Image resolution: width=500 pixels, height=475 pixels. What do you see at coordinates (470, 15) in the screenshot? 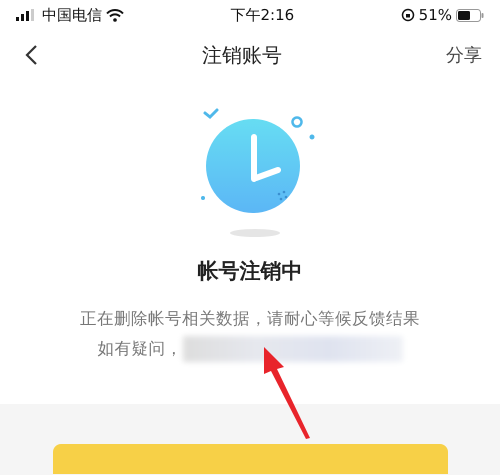
I see `battery-icon` at bounding box center [470, 15].